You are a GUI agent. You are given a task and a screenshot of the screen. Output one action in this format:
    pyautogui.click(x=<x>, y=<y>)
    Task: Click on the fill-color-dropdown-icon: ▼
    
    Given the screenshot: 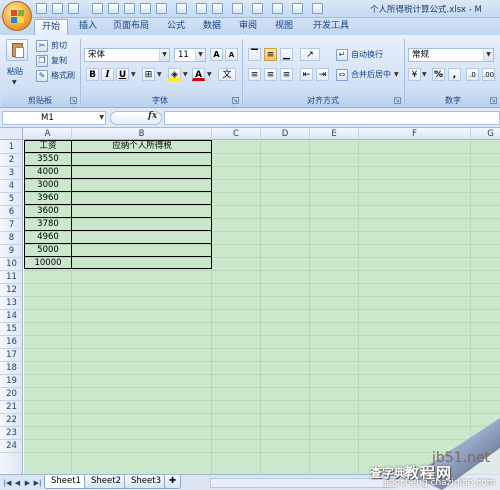 What is the action you would take?
    pyautogui.click(x=185, y=74)
    